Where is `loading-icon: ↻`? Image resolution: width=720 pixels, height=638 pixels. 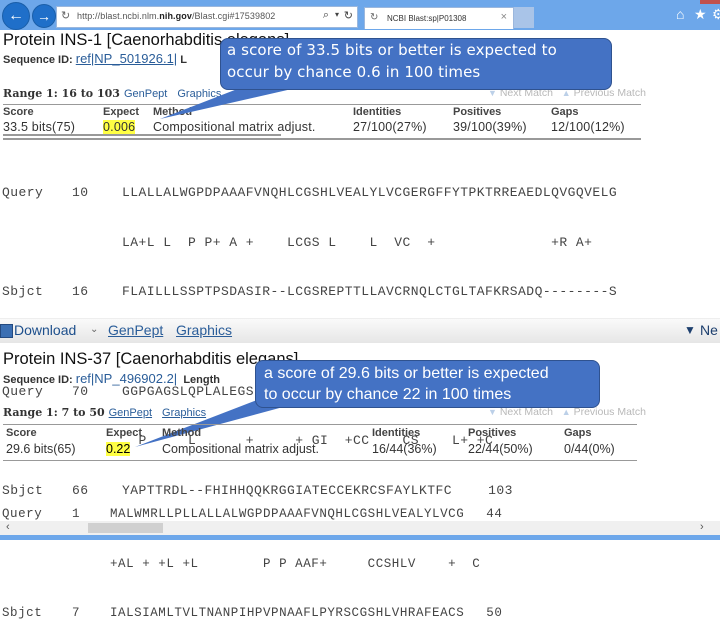 loading-icon: ↻ is located at coordinates (374, 17).